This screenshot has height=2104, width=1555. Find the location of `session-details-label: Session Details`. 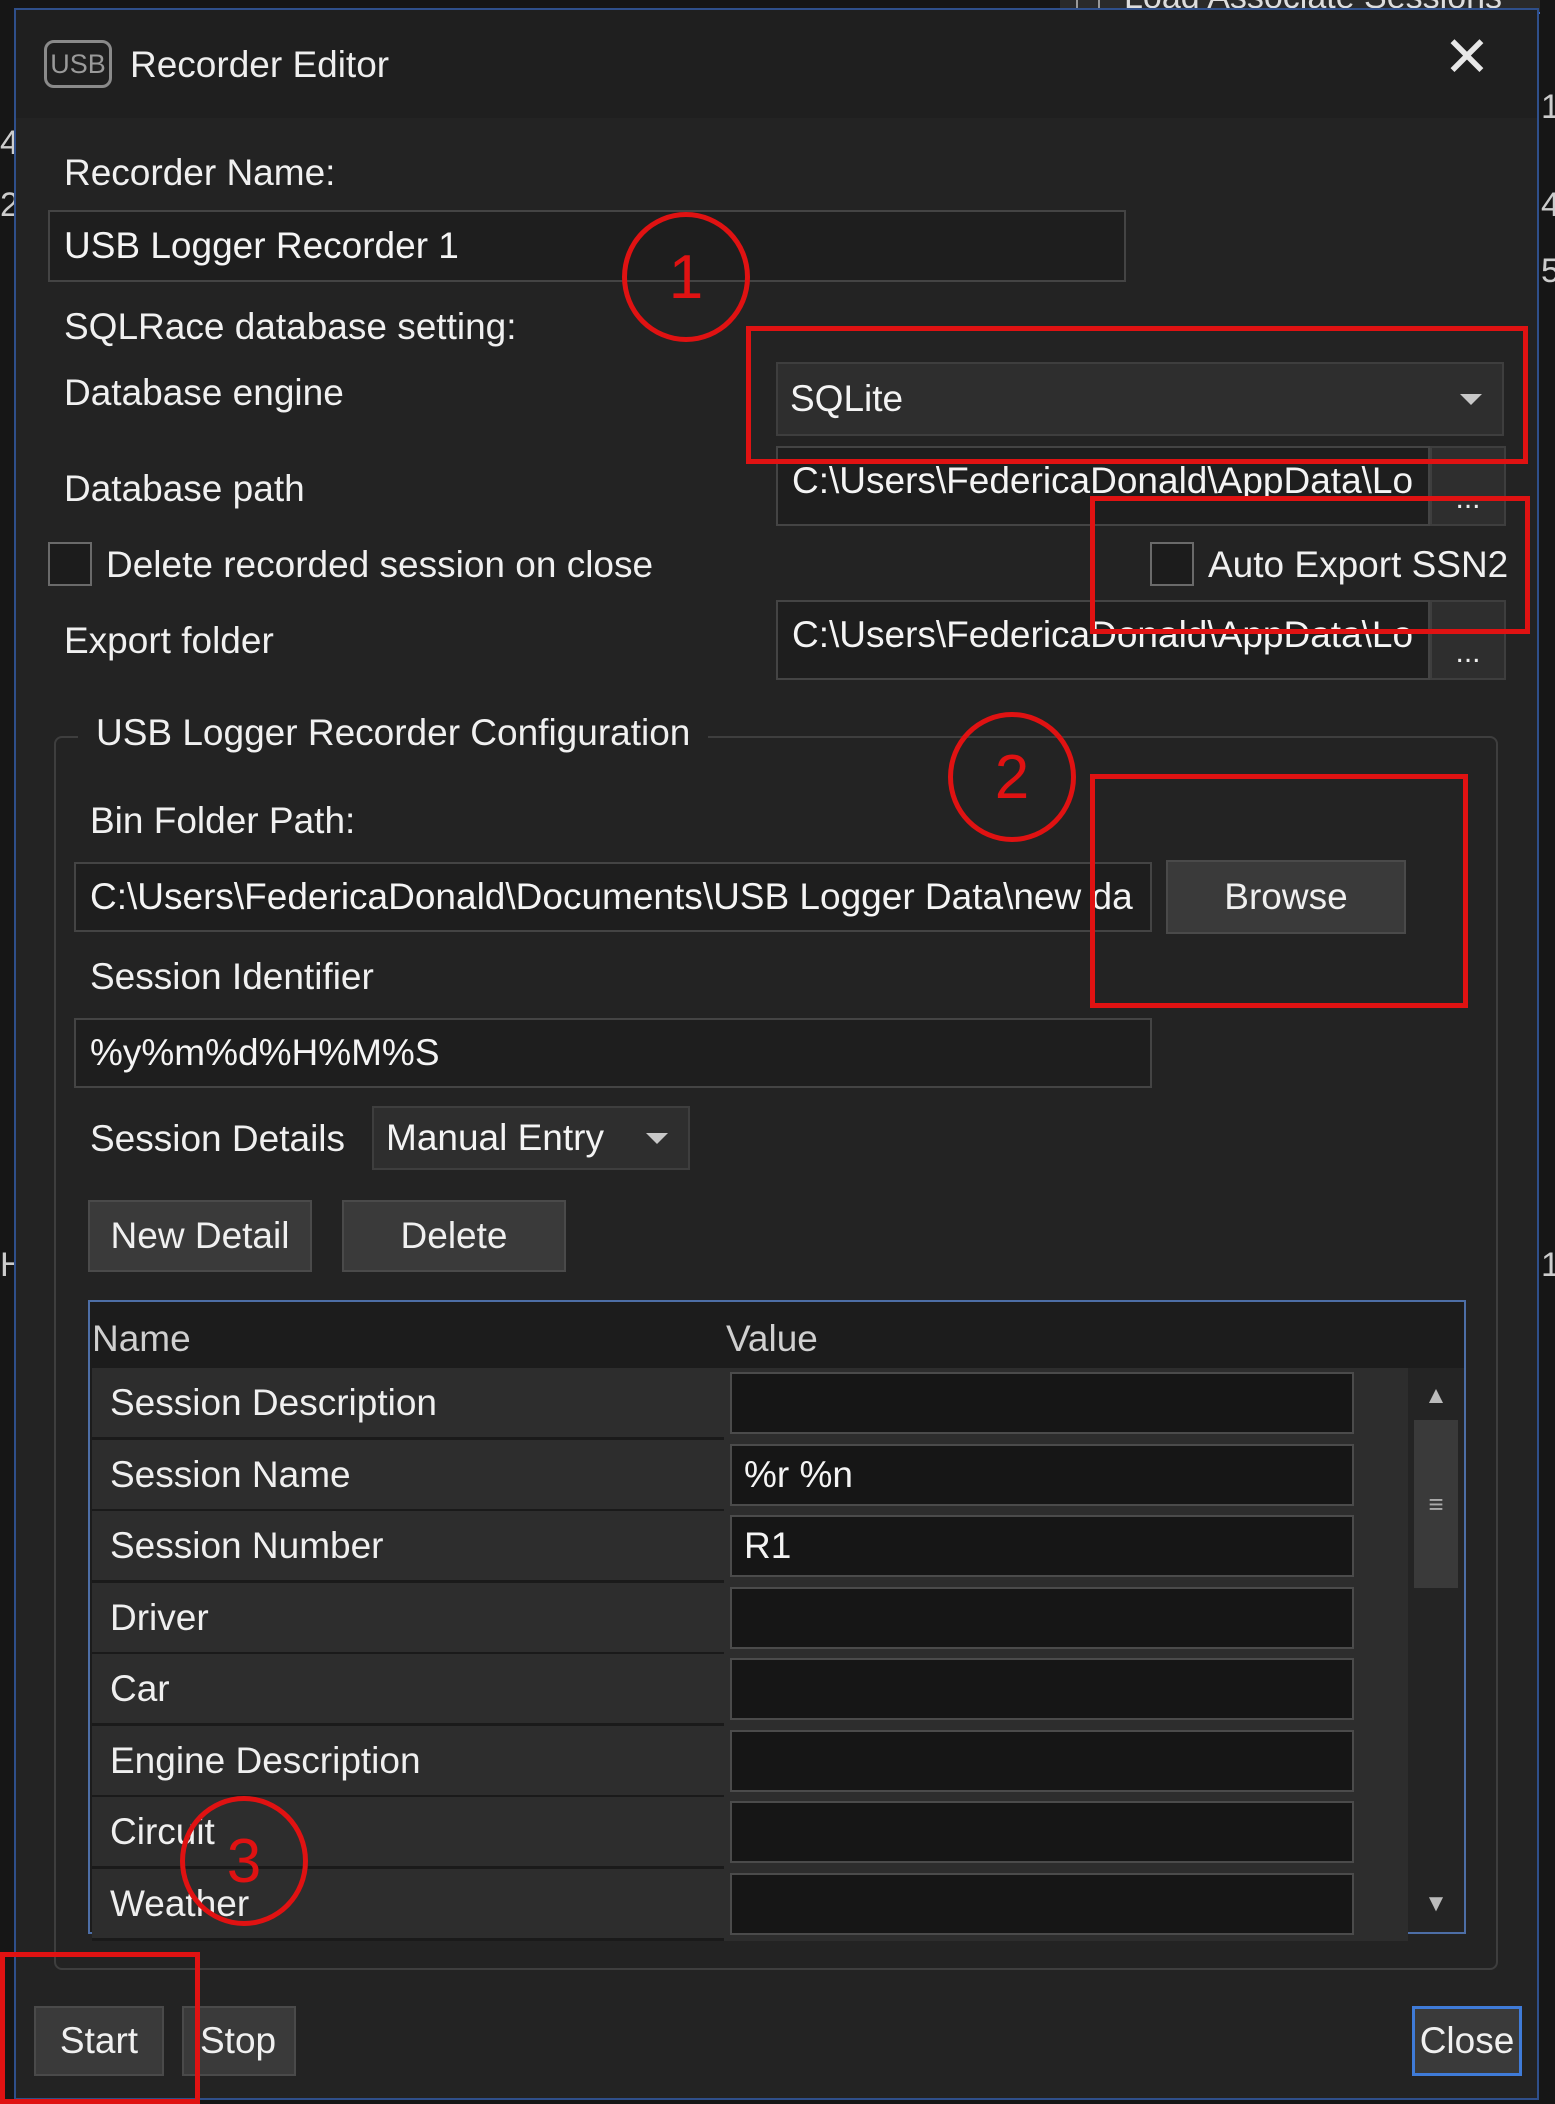

session-details-label: Session Details is located at coordinates (218, 1138).